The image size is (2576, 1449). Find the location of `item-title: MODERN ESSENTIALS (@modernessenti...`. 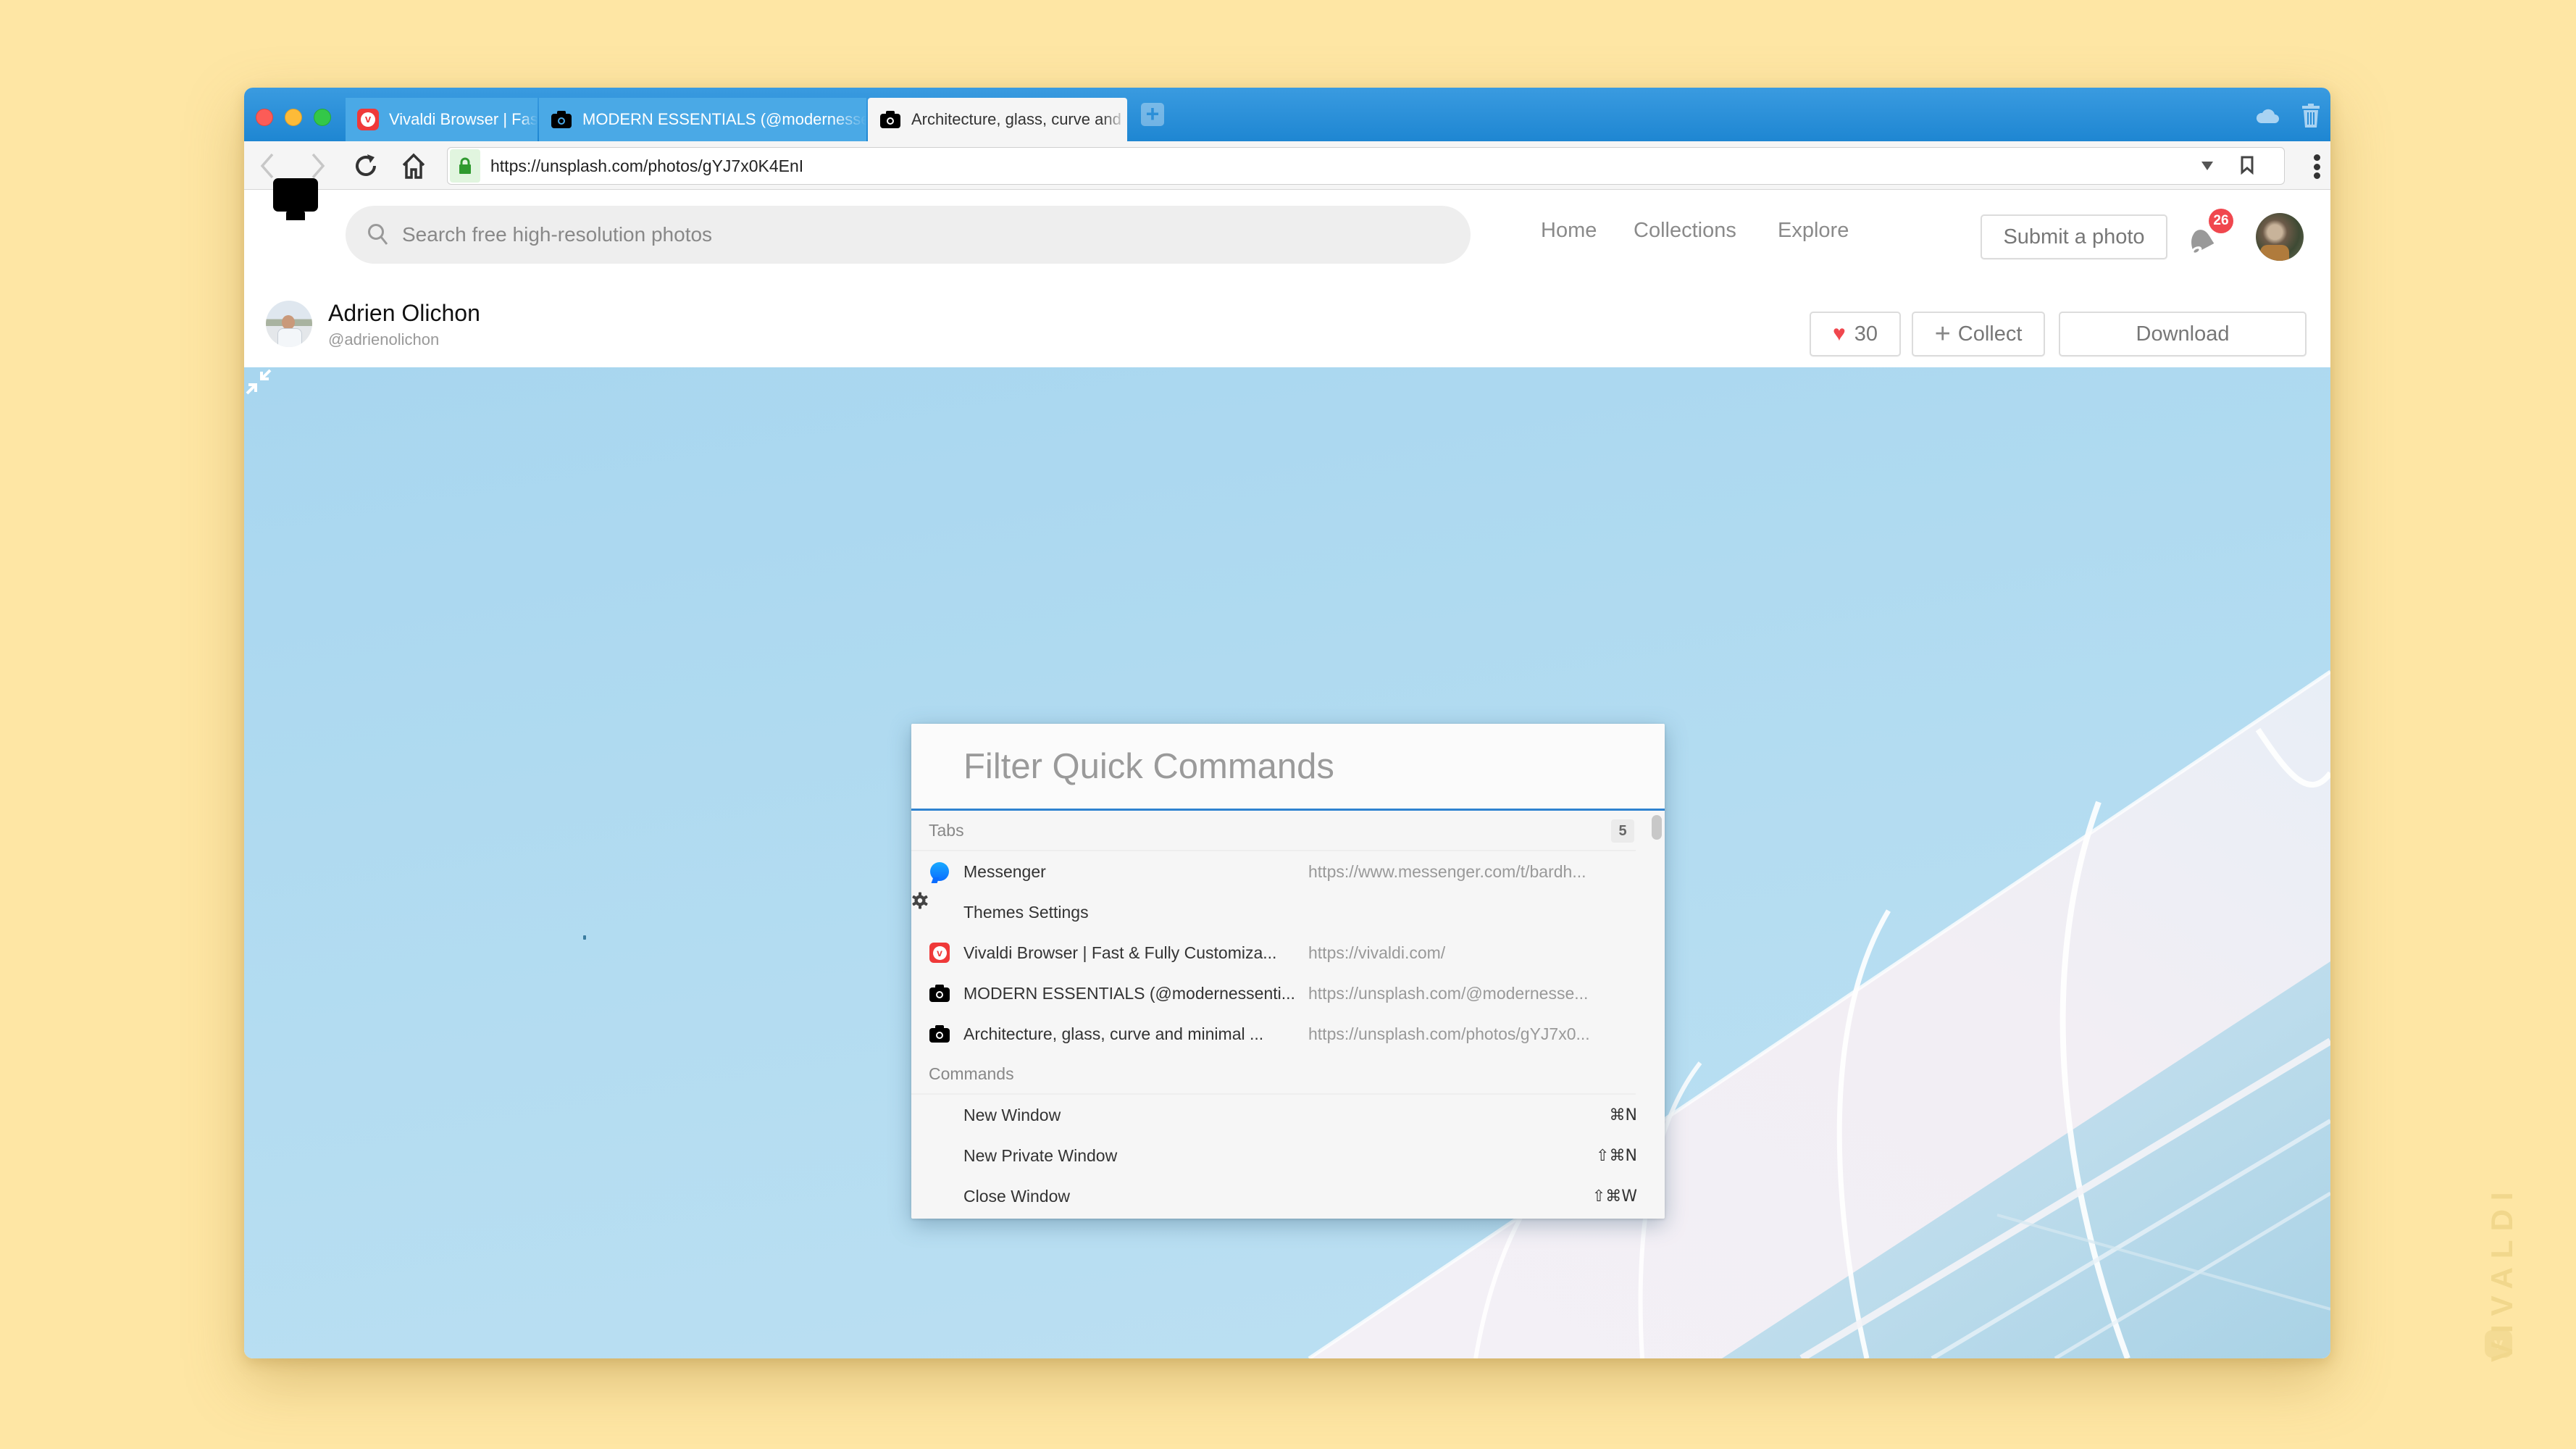

item-title: MODERN ESSENTIALS (@modernessenti... is located at coordinates (1129, 993).